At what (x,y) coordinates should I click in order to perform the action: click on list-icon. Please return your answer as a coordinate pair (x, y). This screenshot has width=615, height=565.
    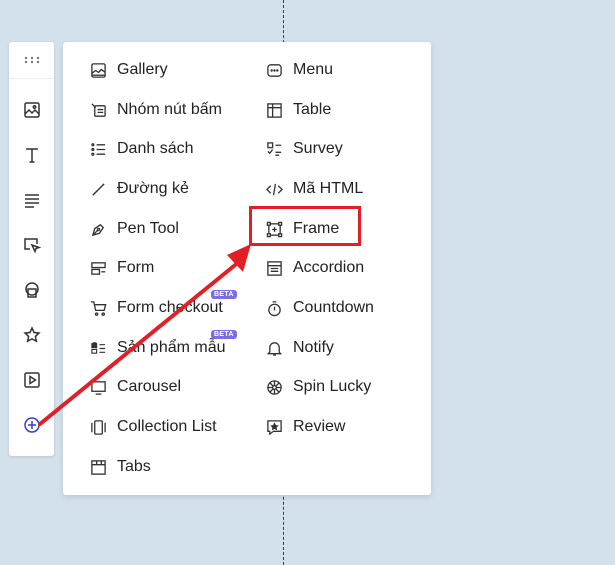
    Looking at the image, I should click on (98, 149).